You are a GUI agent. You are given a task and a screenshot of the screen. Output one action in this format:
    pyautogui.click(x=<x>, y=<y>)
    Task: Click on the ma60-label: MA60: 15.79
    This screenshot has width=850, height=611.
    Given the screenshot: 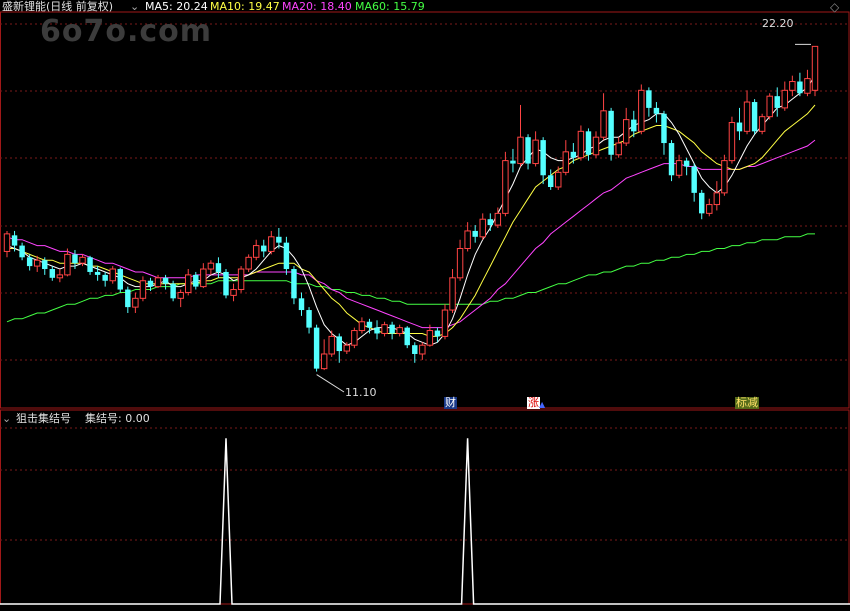 What is the action you would take?
    pyautogui.click(x=390, y=6)
    